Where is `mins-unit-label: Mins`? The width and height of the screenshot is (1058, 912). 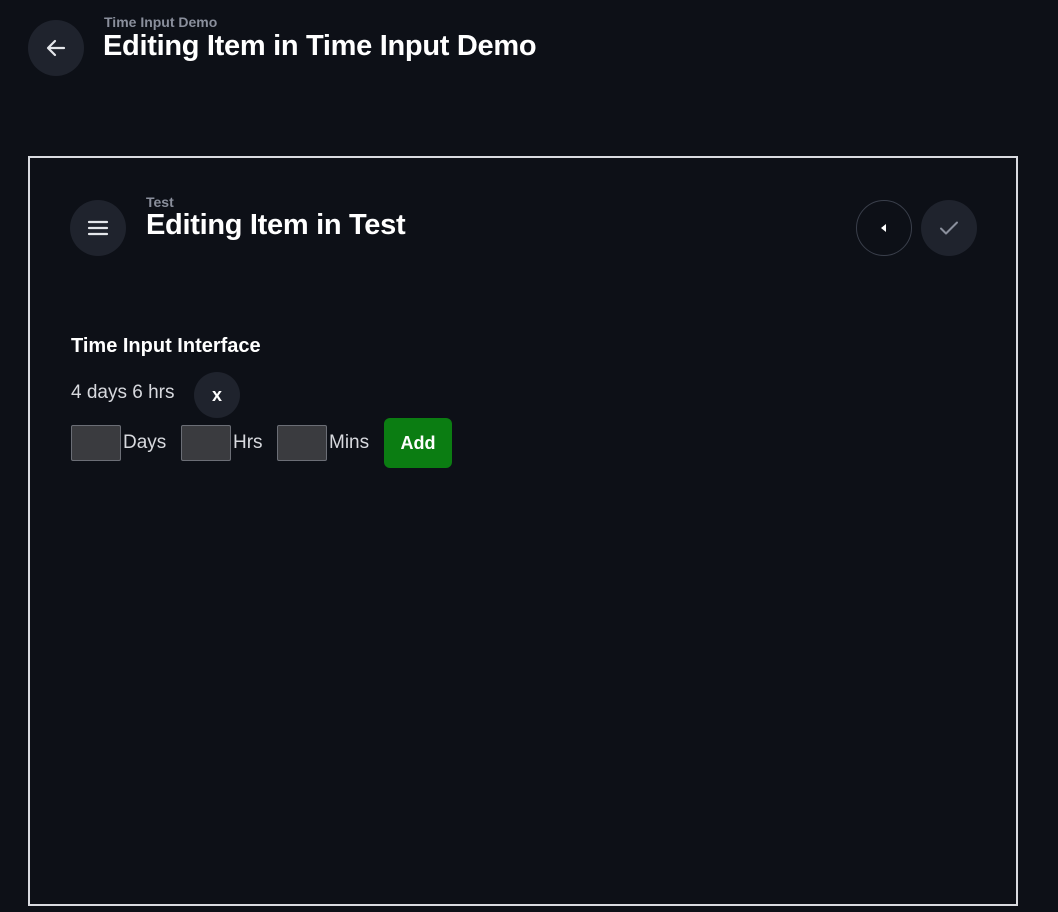
mins-unit-label: Mins is located at coordinates (349, 442).